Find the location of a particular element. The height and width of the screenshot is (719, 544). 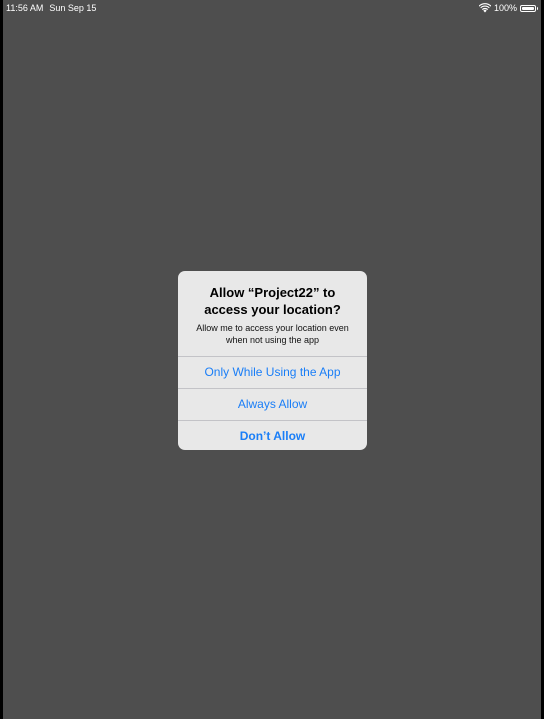

dont-allow-button: Don’t Allow is located at coordinates (272, 435).